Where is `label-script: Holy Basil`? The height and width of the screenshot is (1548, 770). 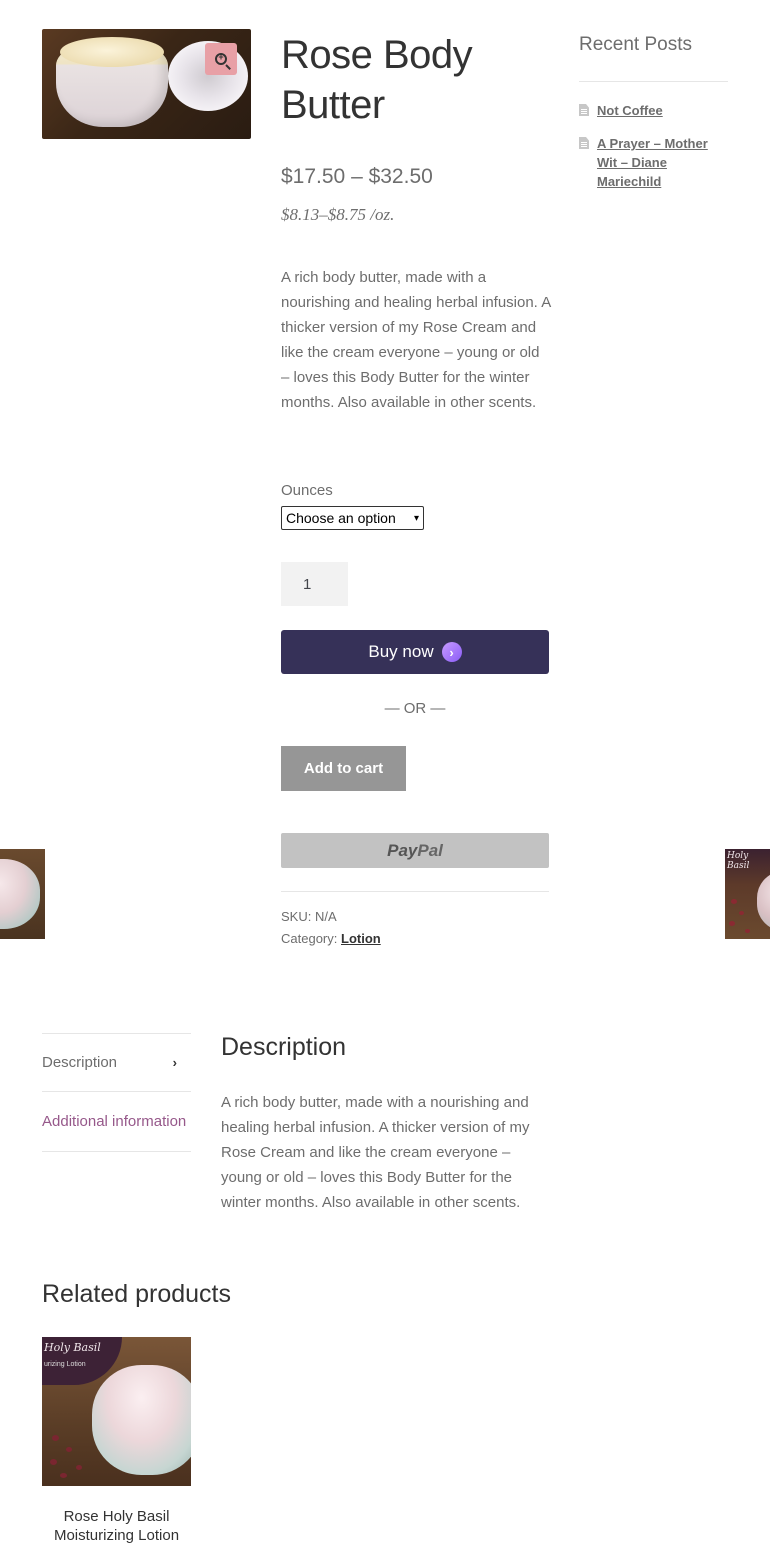 label-script: Holy Basil is located at coordinates (72, 1347).